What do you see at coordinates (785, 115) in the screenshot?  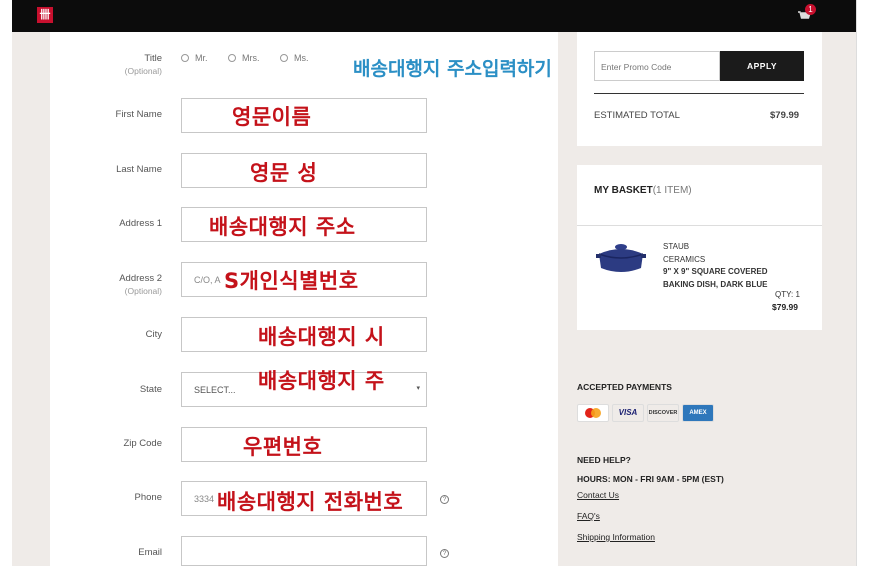 I see `estimated-total-value: $79.99` at bounding box center [785, 115].